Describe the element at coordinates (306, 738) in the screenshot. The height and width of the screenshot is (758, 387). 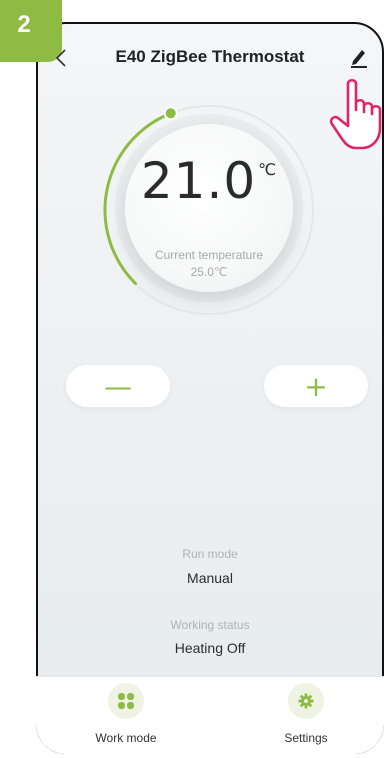
I see `settings-label: Settings` at that location.